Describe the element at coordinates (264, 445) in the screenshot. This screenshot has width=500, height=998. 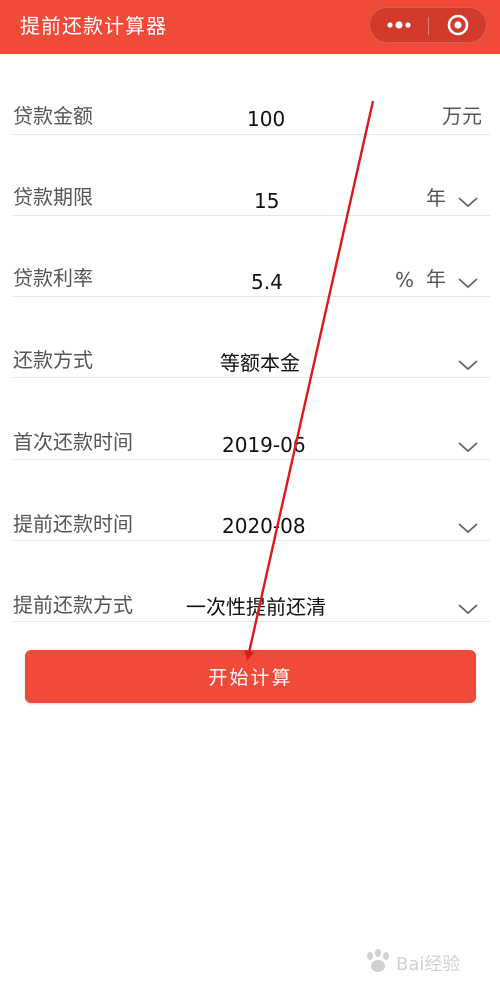
I see `first-repay-time-picker: 2019-06` at that location.